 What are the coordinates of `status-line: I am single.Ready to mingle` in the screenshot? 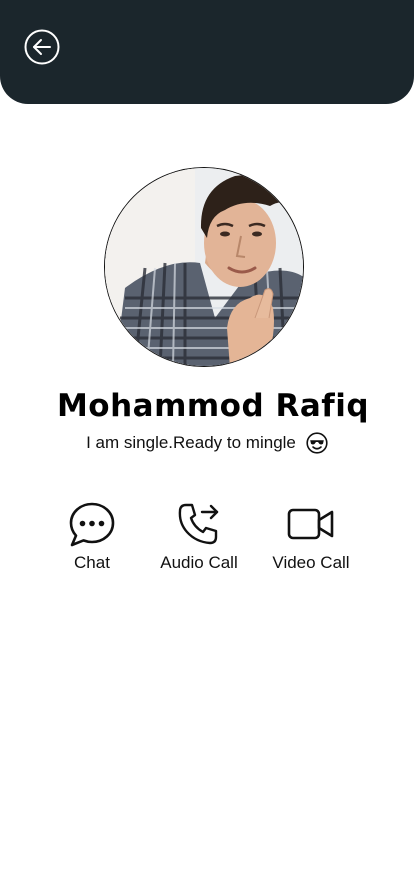 It's located at (207, 443).